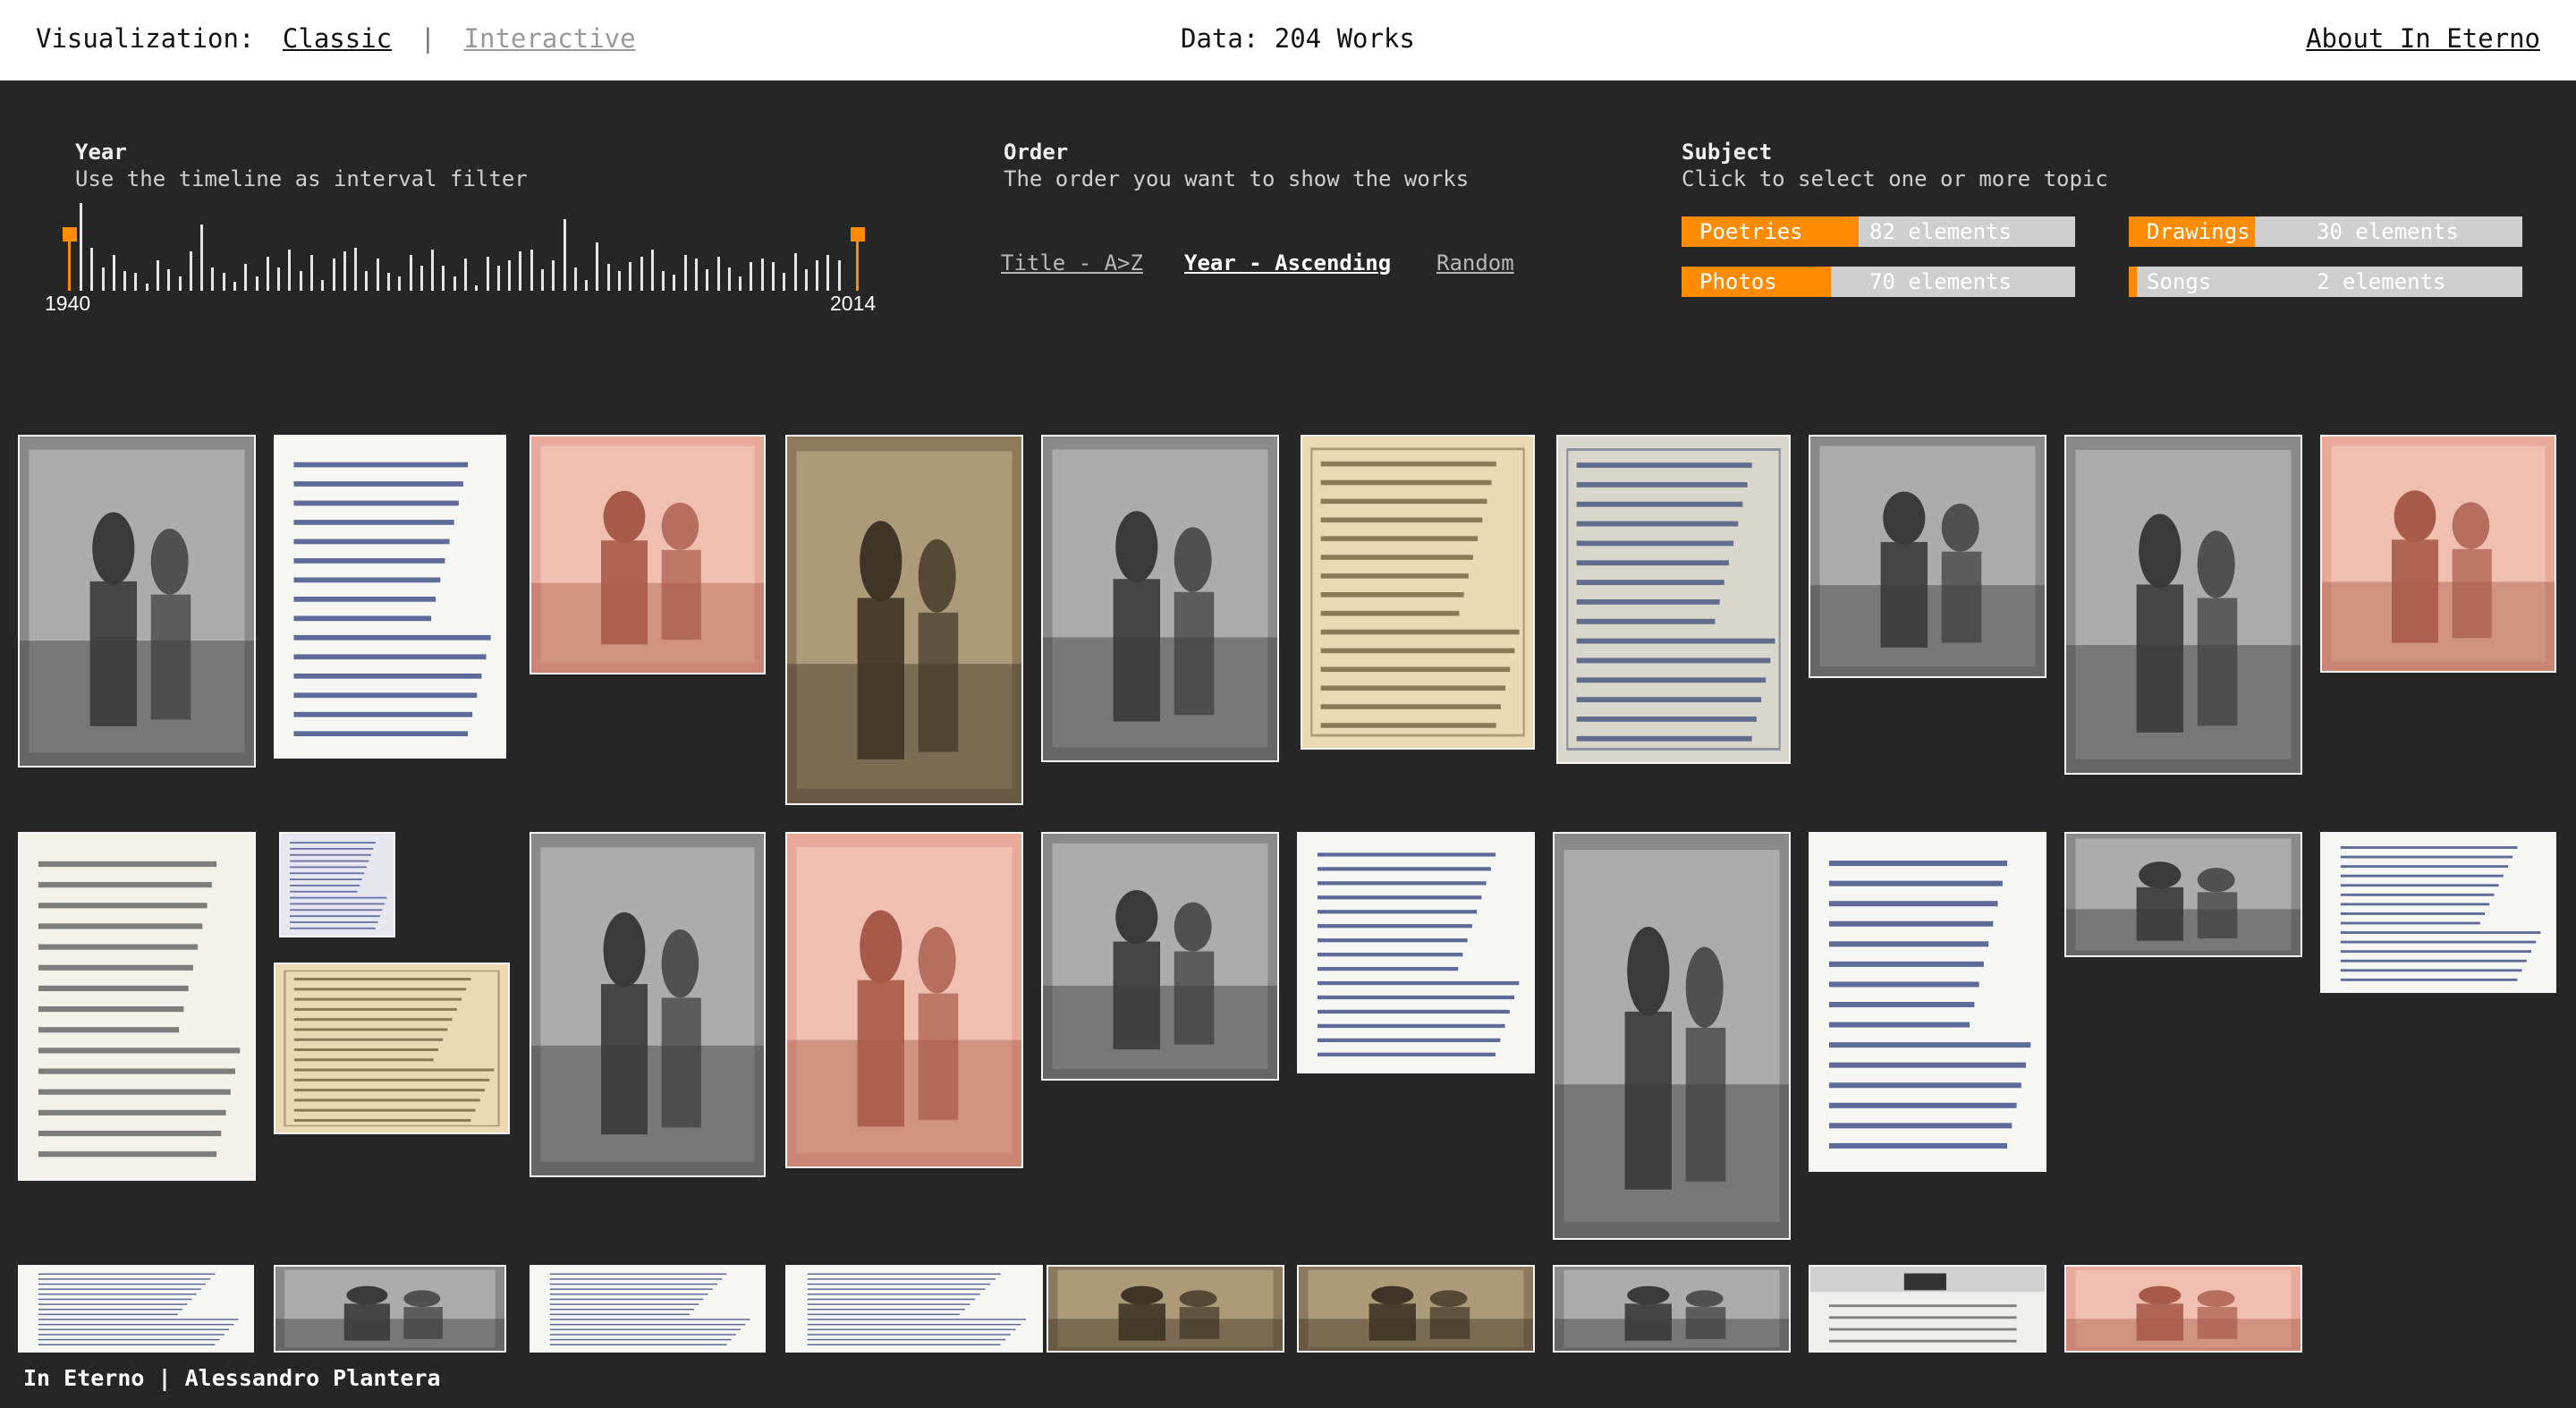 The image size is (2576, 1408). I want to click on interactive-link: Interactive, so click(550, 38).